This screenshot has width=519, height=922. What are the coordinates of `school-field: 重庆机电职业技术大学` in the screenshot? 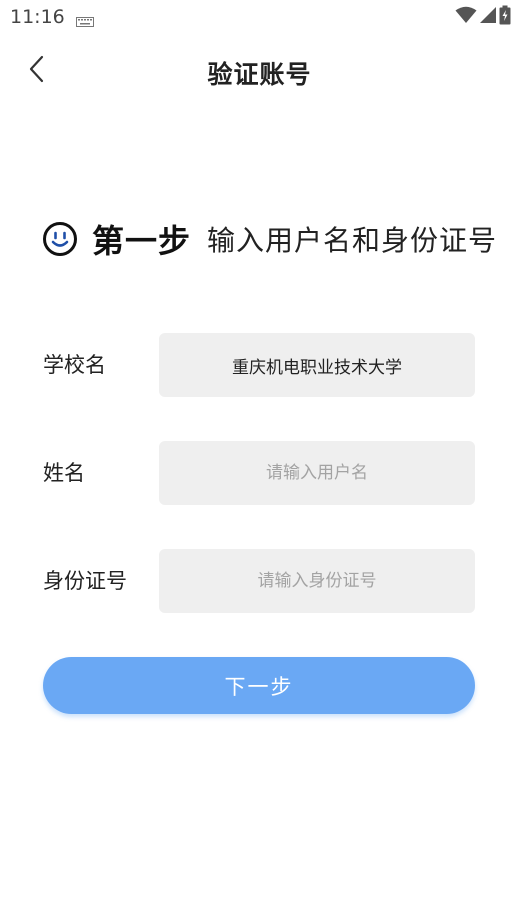 It's located at (317, 365).